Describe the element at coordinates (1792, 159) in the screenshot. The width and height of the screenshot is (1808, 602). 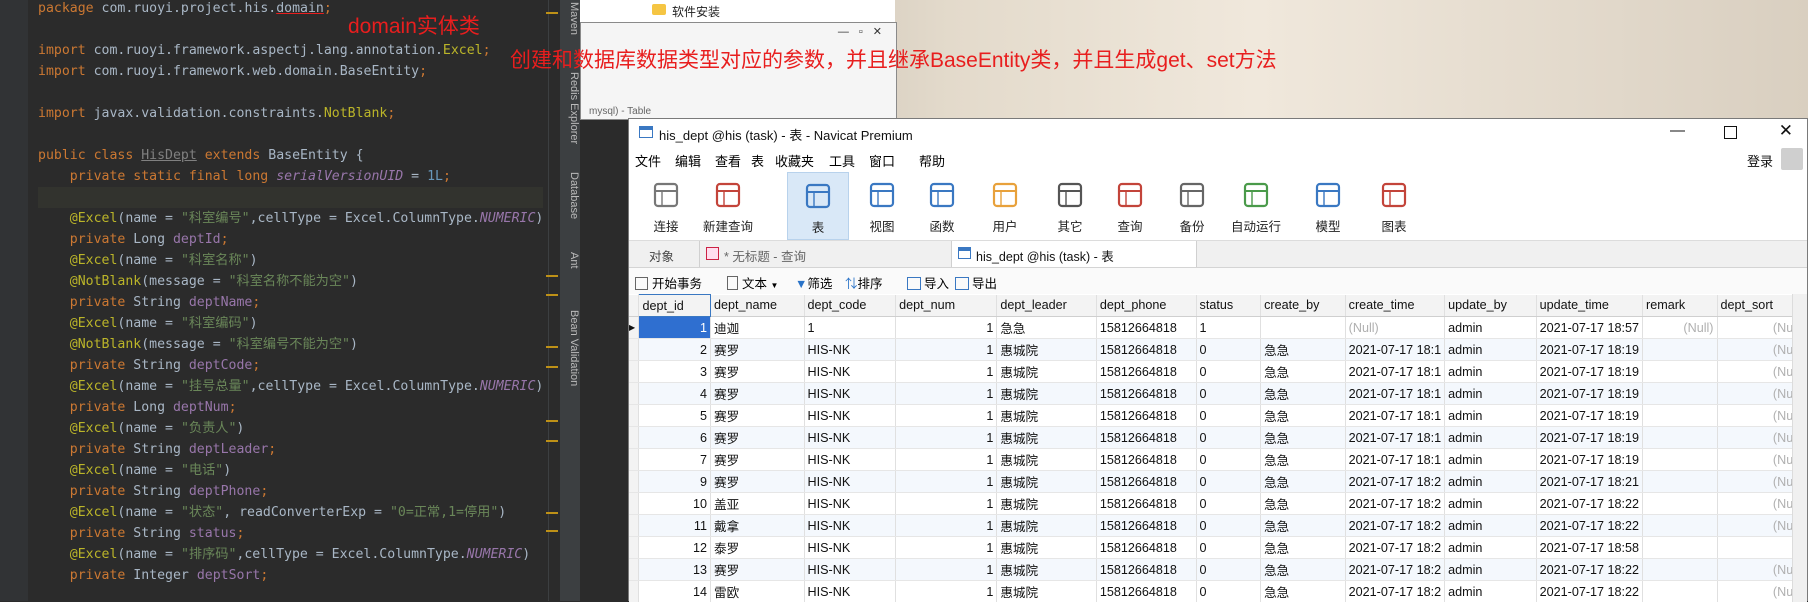
I see `avatar` at that location.